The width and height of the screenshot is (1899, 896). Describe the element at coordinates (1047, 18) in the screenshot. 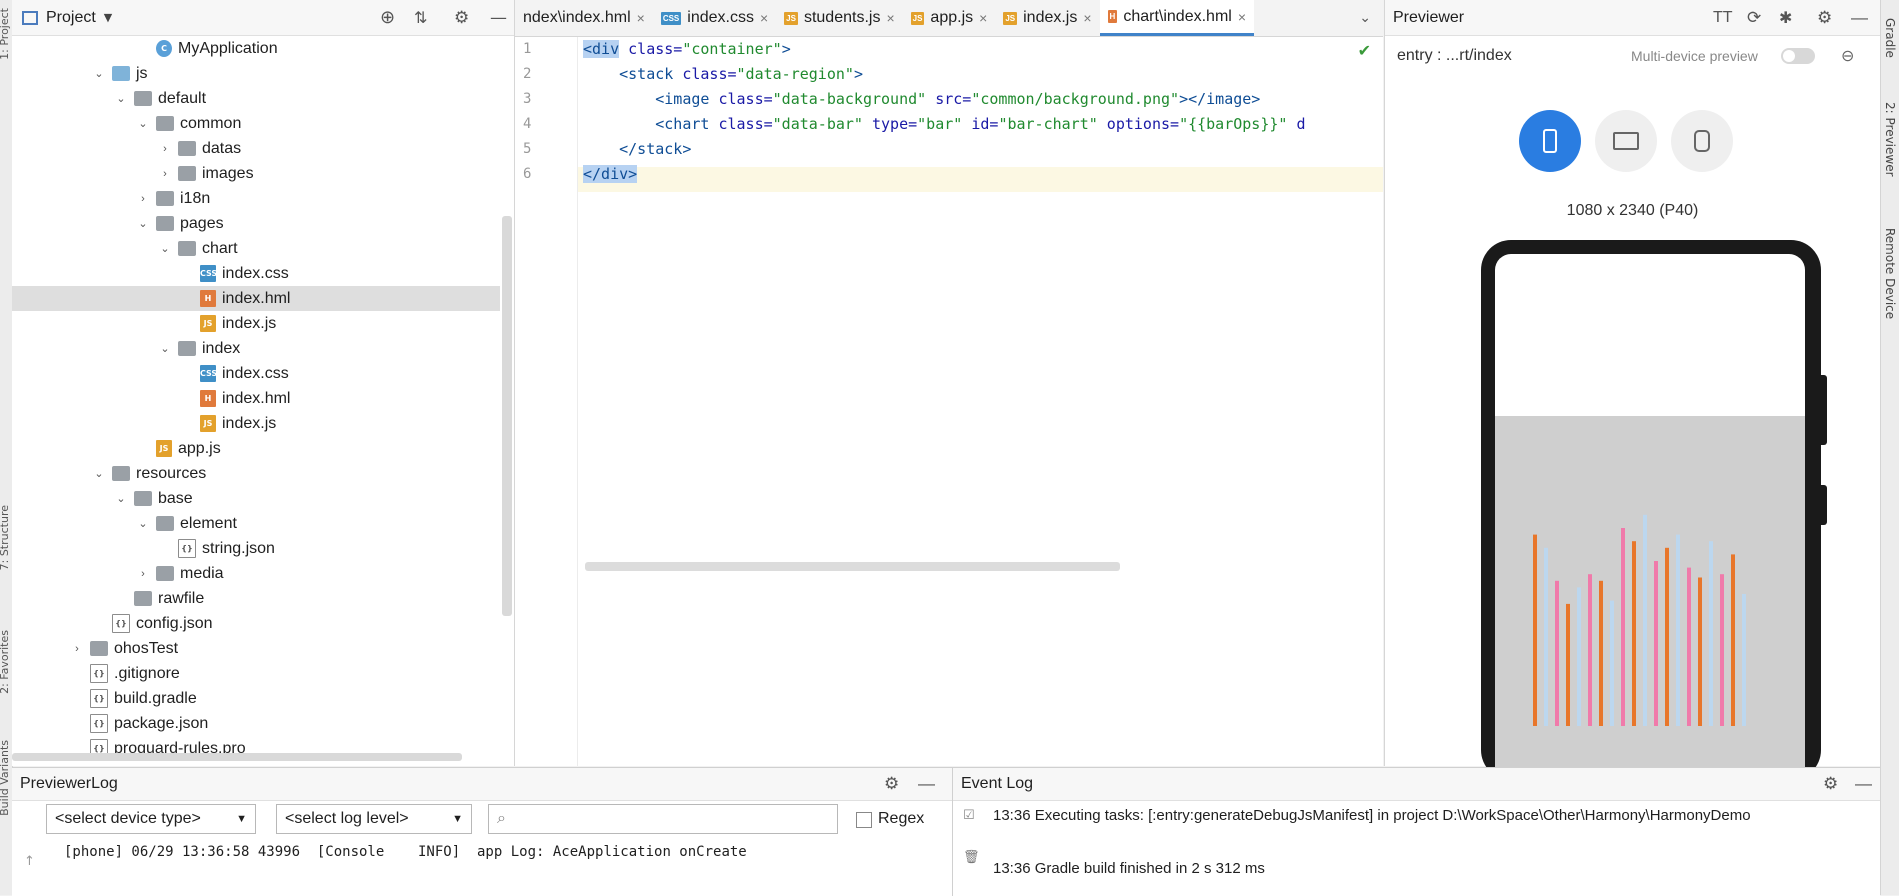

I see `editor-tab: JS index.js ×` at that location.